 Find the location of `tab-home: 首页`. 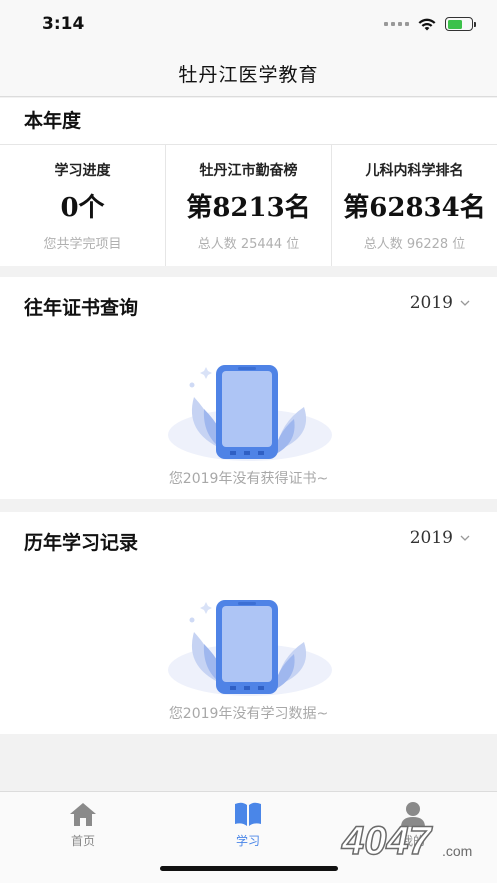

tab-home: 首页 is located at coordinates (83, 824).